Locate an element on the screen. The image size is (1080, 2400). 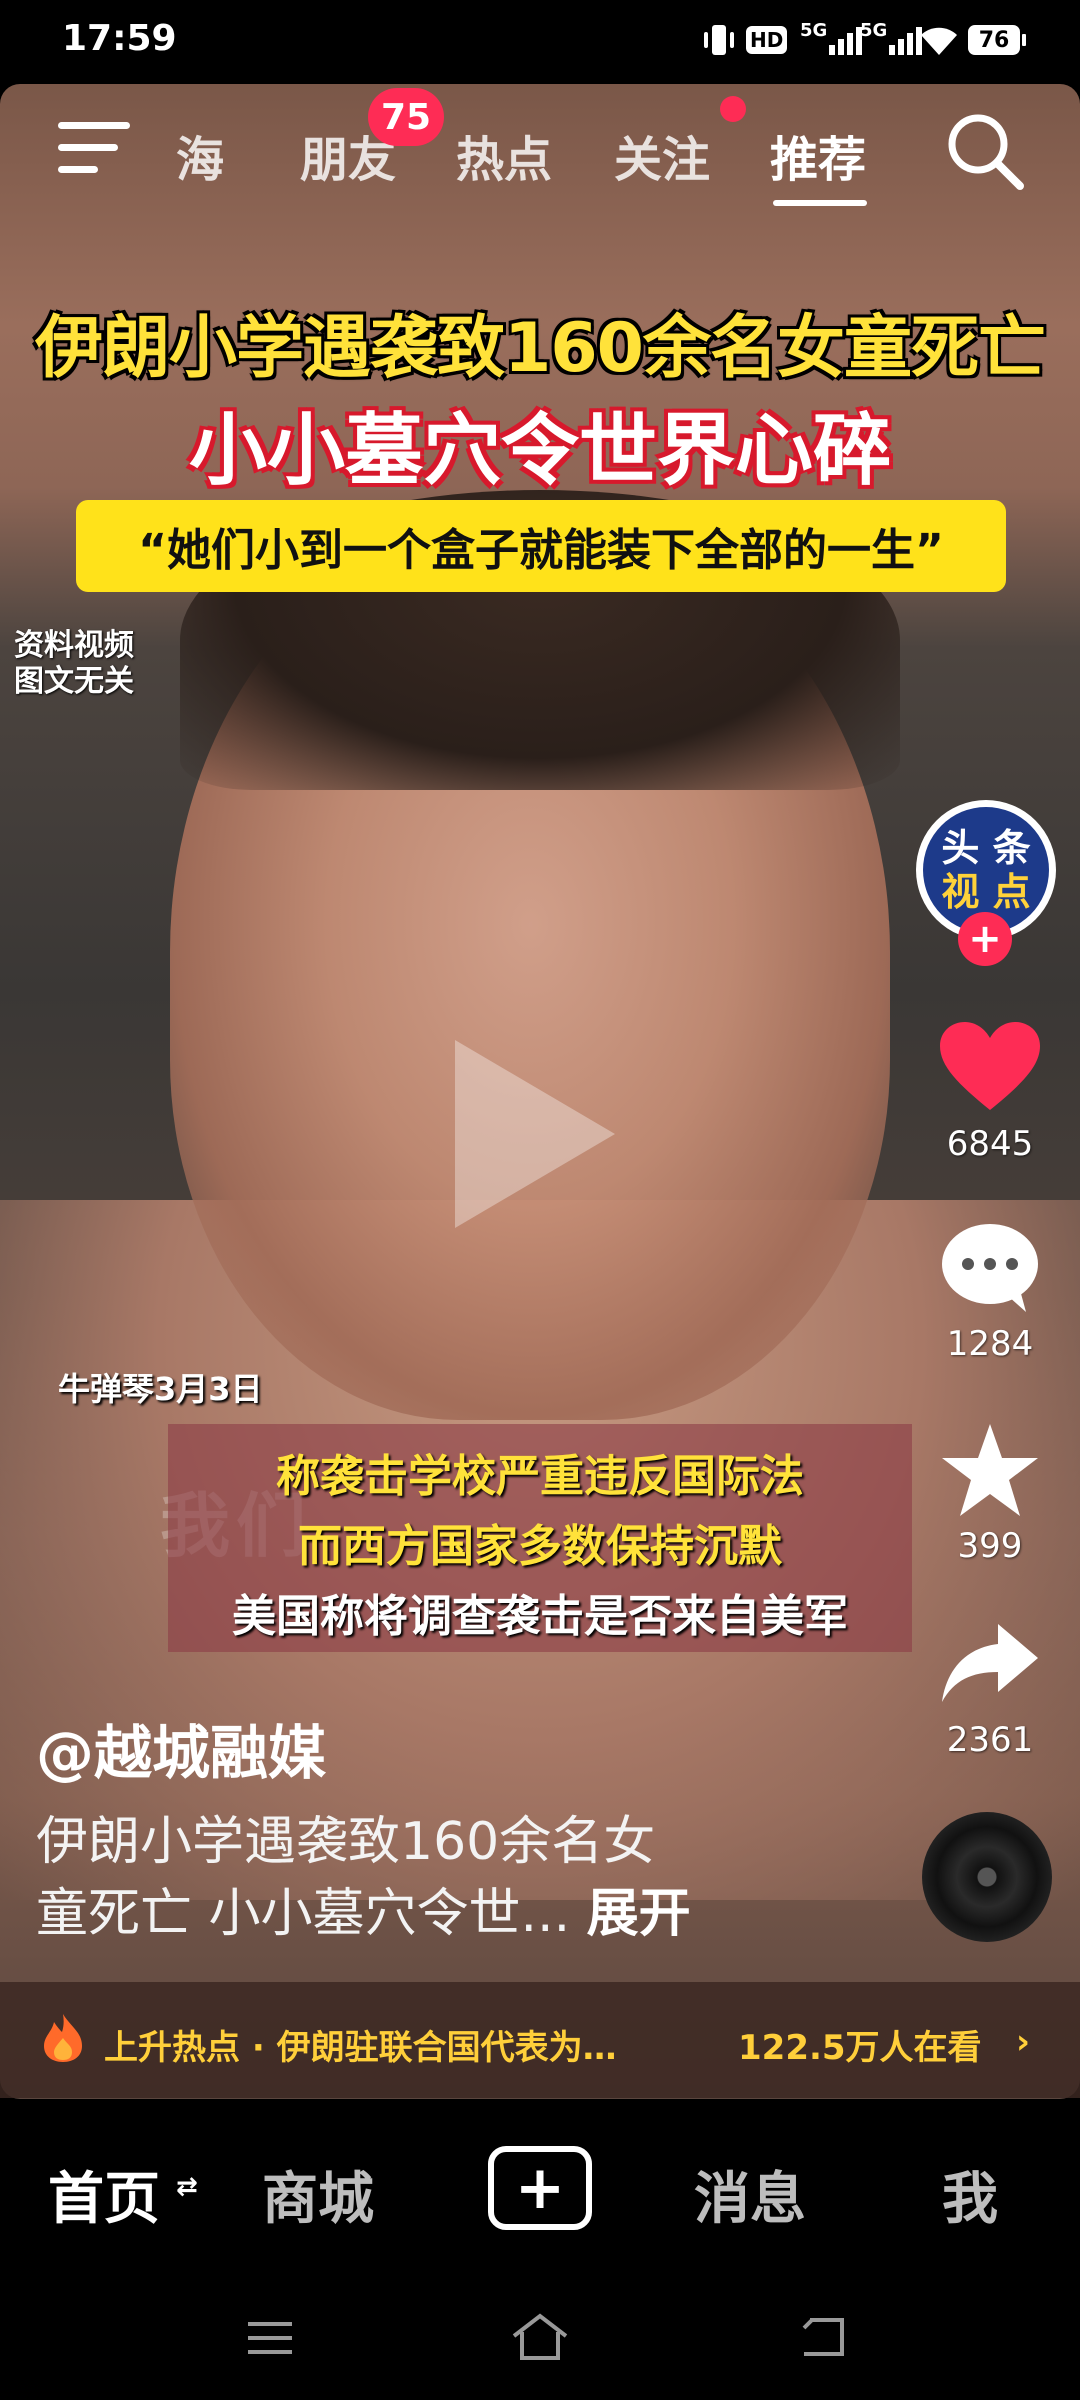
subtitle-line-3: 美国称将调查袭击是否来自美军 is located at coordinates (540, 1616).